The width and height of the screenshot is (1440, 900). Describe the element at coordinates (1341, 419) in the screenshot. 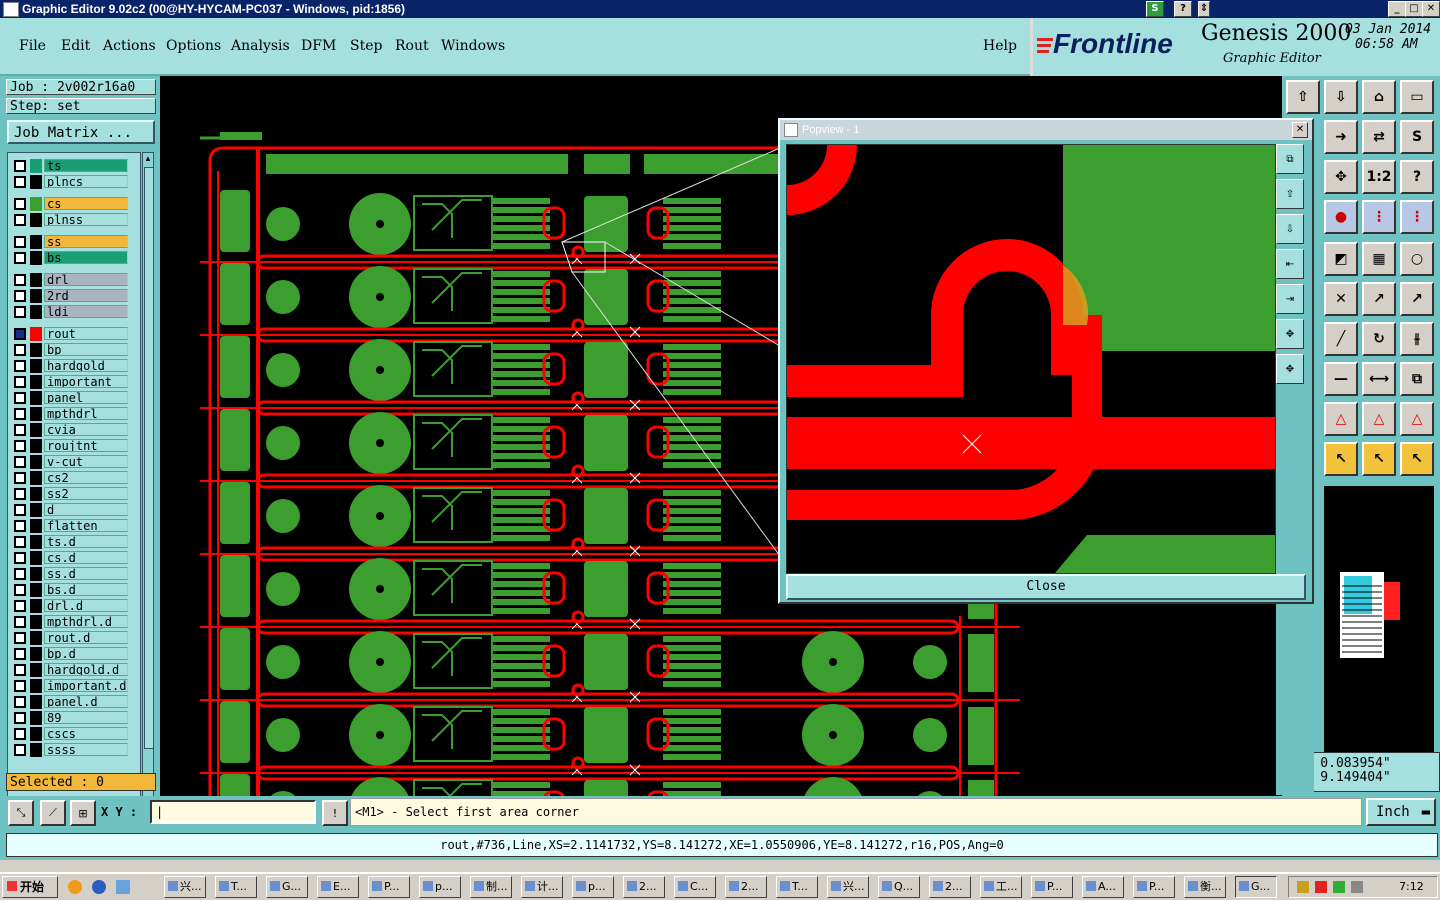

I see `triangle-icon: △` at that location.